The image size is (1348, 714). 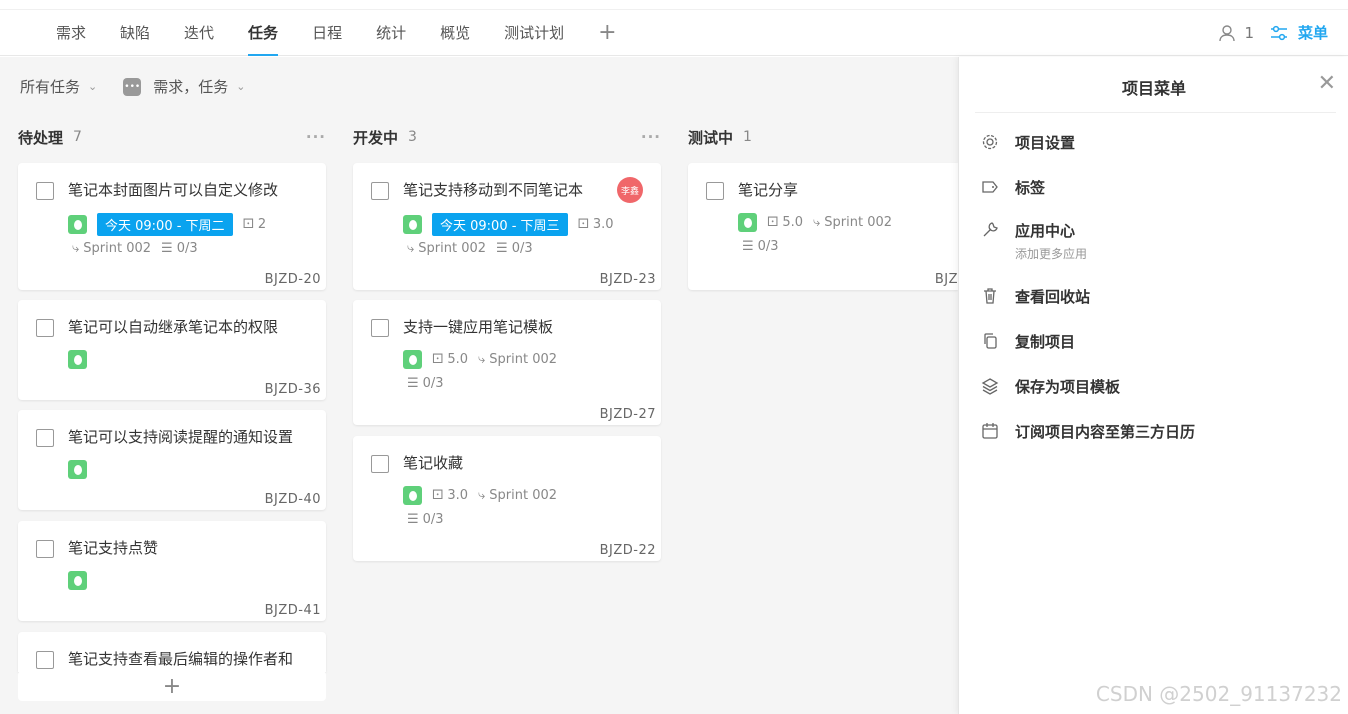 What do you see at coordinates (173, 190) in the screenshot?
I see `task-title: 笔记本封面图片可以自定义修改` at bounding box center [173, 190].